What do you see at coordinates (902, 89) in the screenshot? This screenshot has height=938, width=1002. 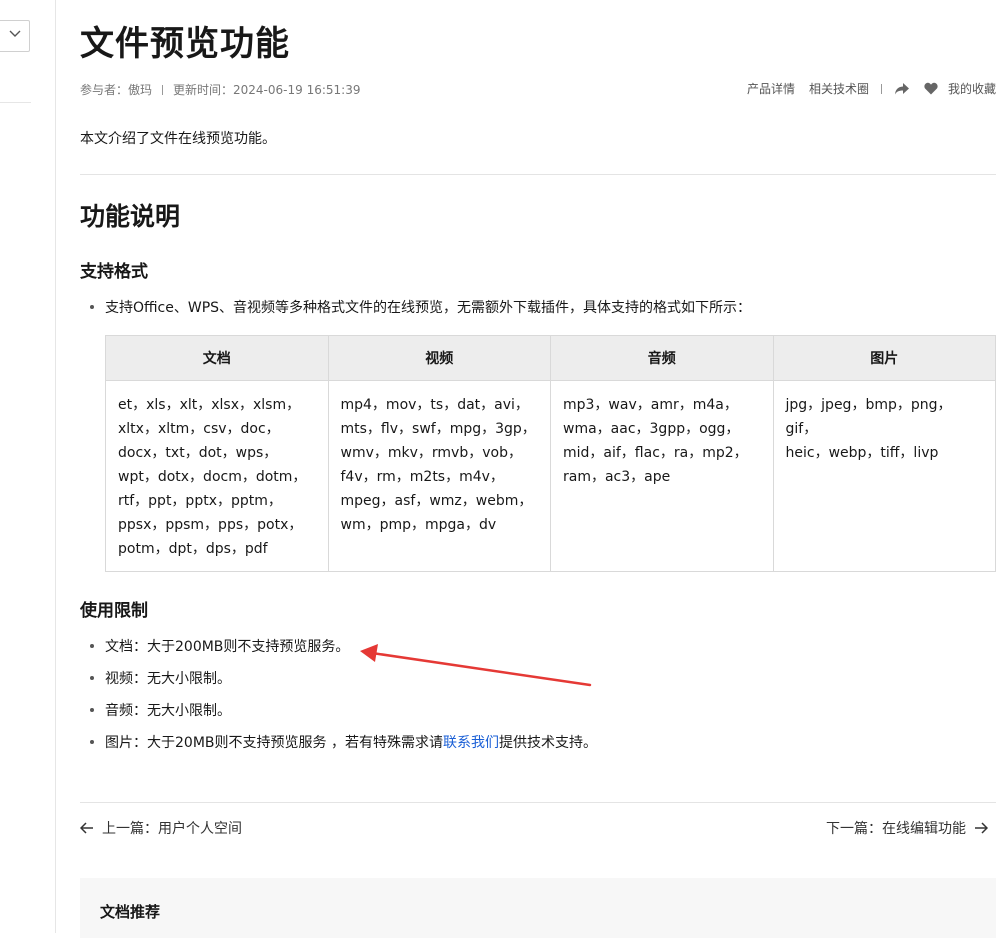 I see `share-icon` at bounding box center [902, 89].